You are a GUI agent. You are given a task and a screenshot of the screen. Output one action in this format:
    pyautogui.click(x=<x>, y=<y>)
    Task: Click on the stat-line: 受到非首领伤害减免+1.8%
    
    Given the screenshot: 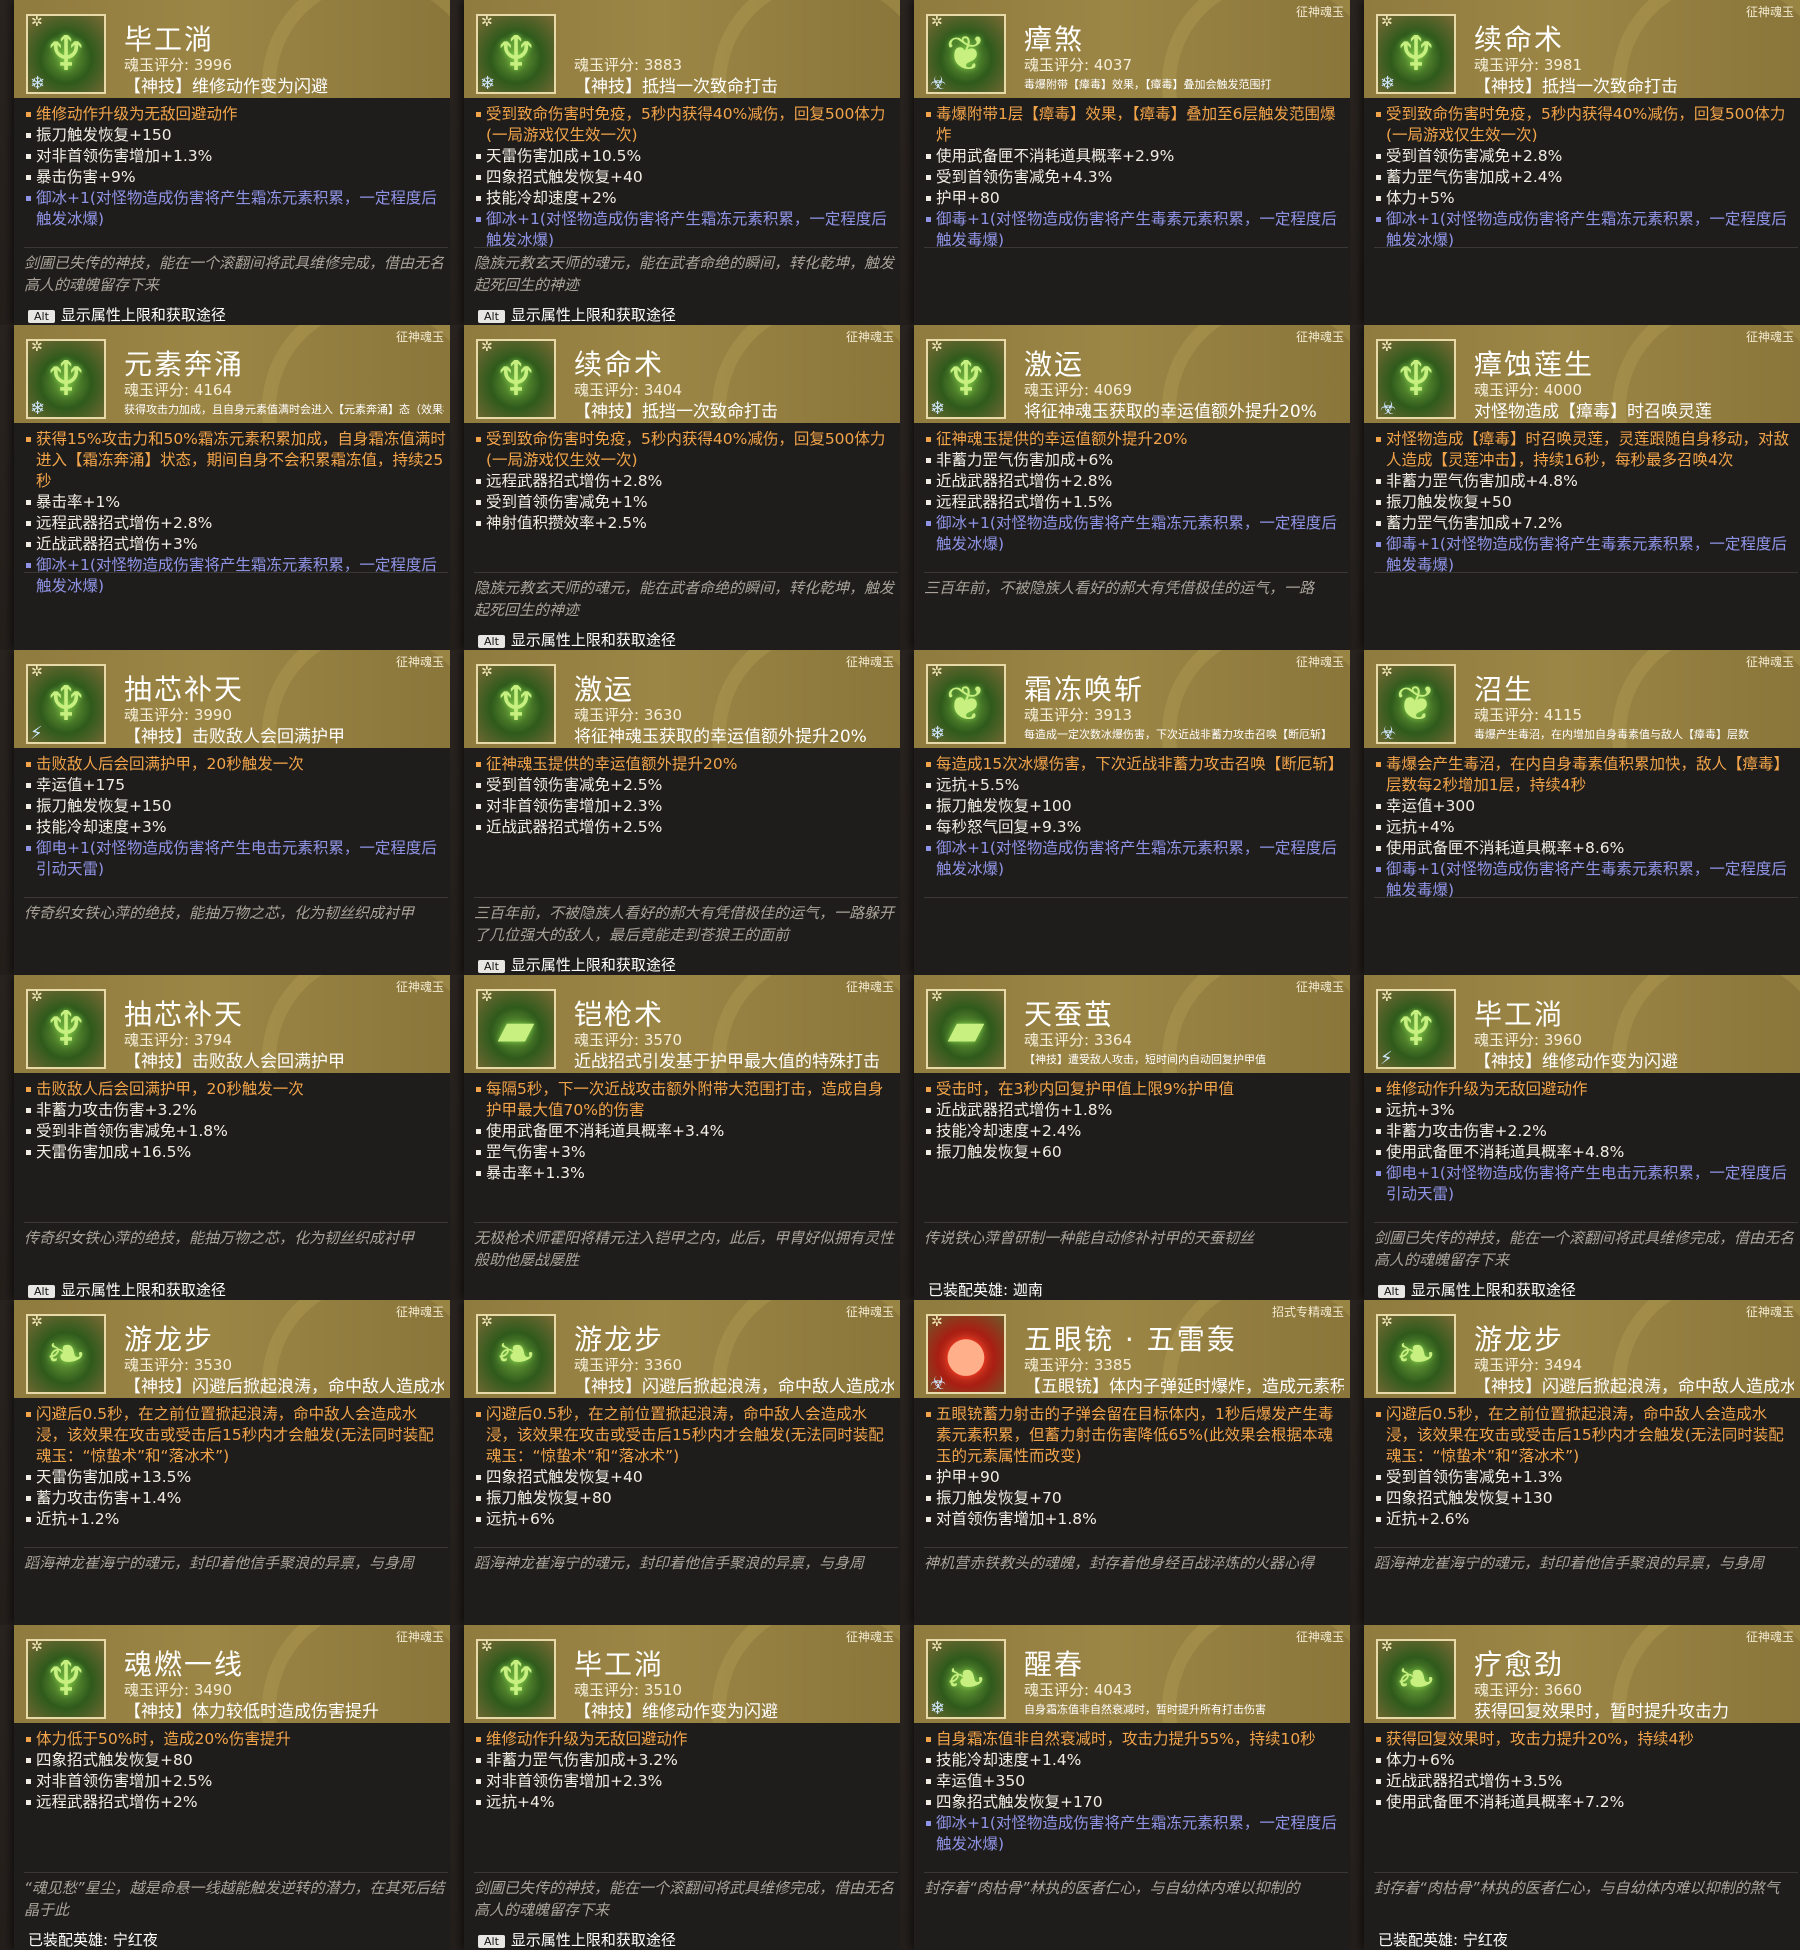 What is the action you would take?
    pyautogui.click(x=236, y=1131)
    